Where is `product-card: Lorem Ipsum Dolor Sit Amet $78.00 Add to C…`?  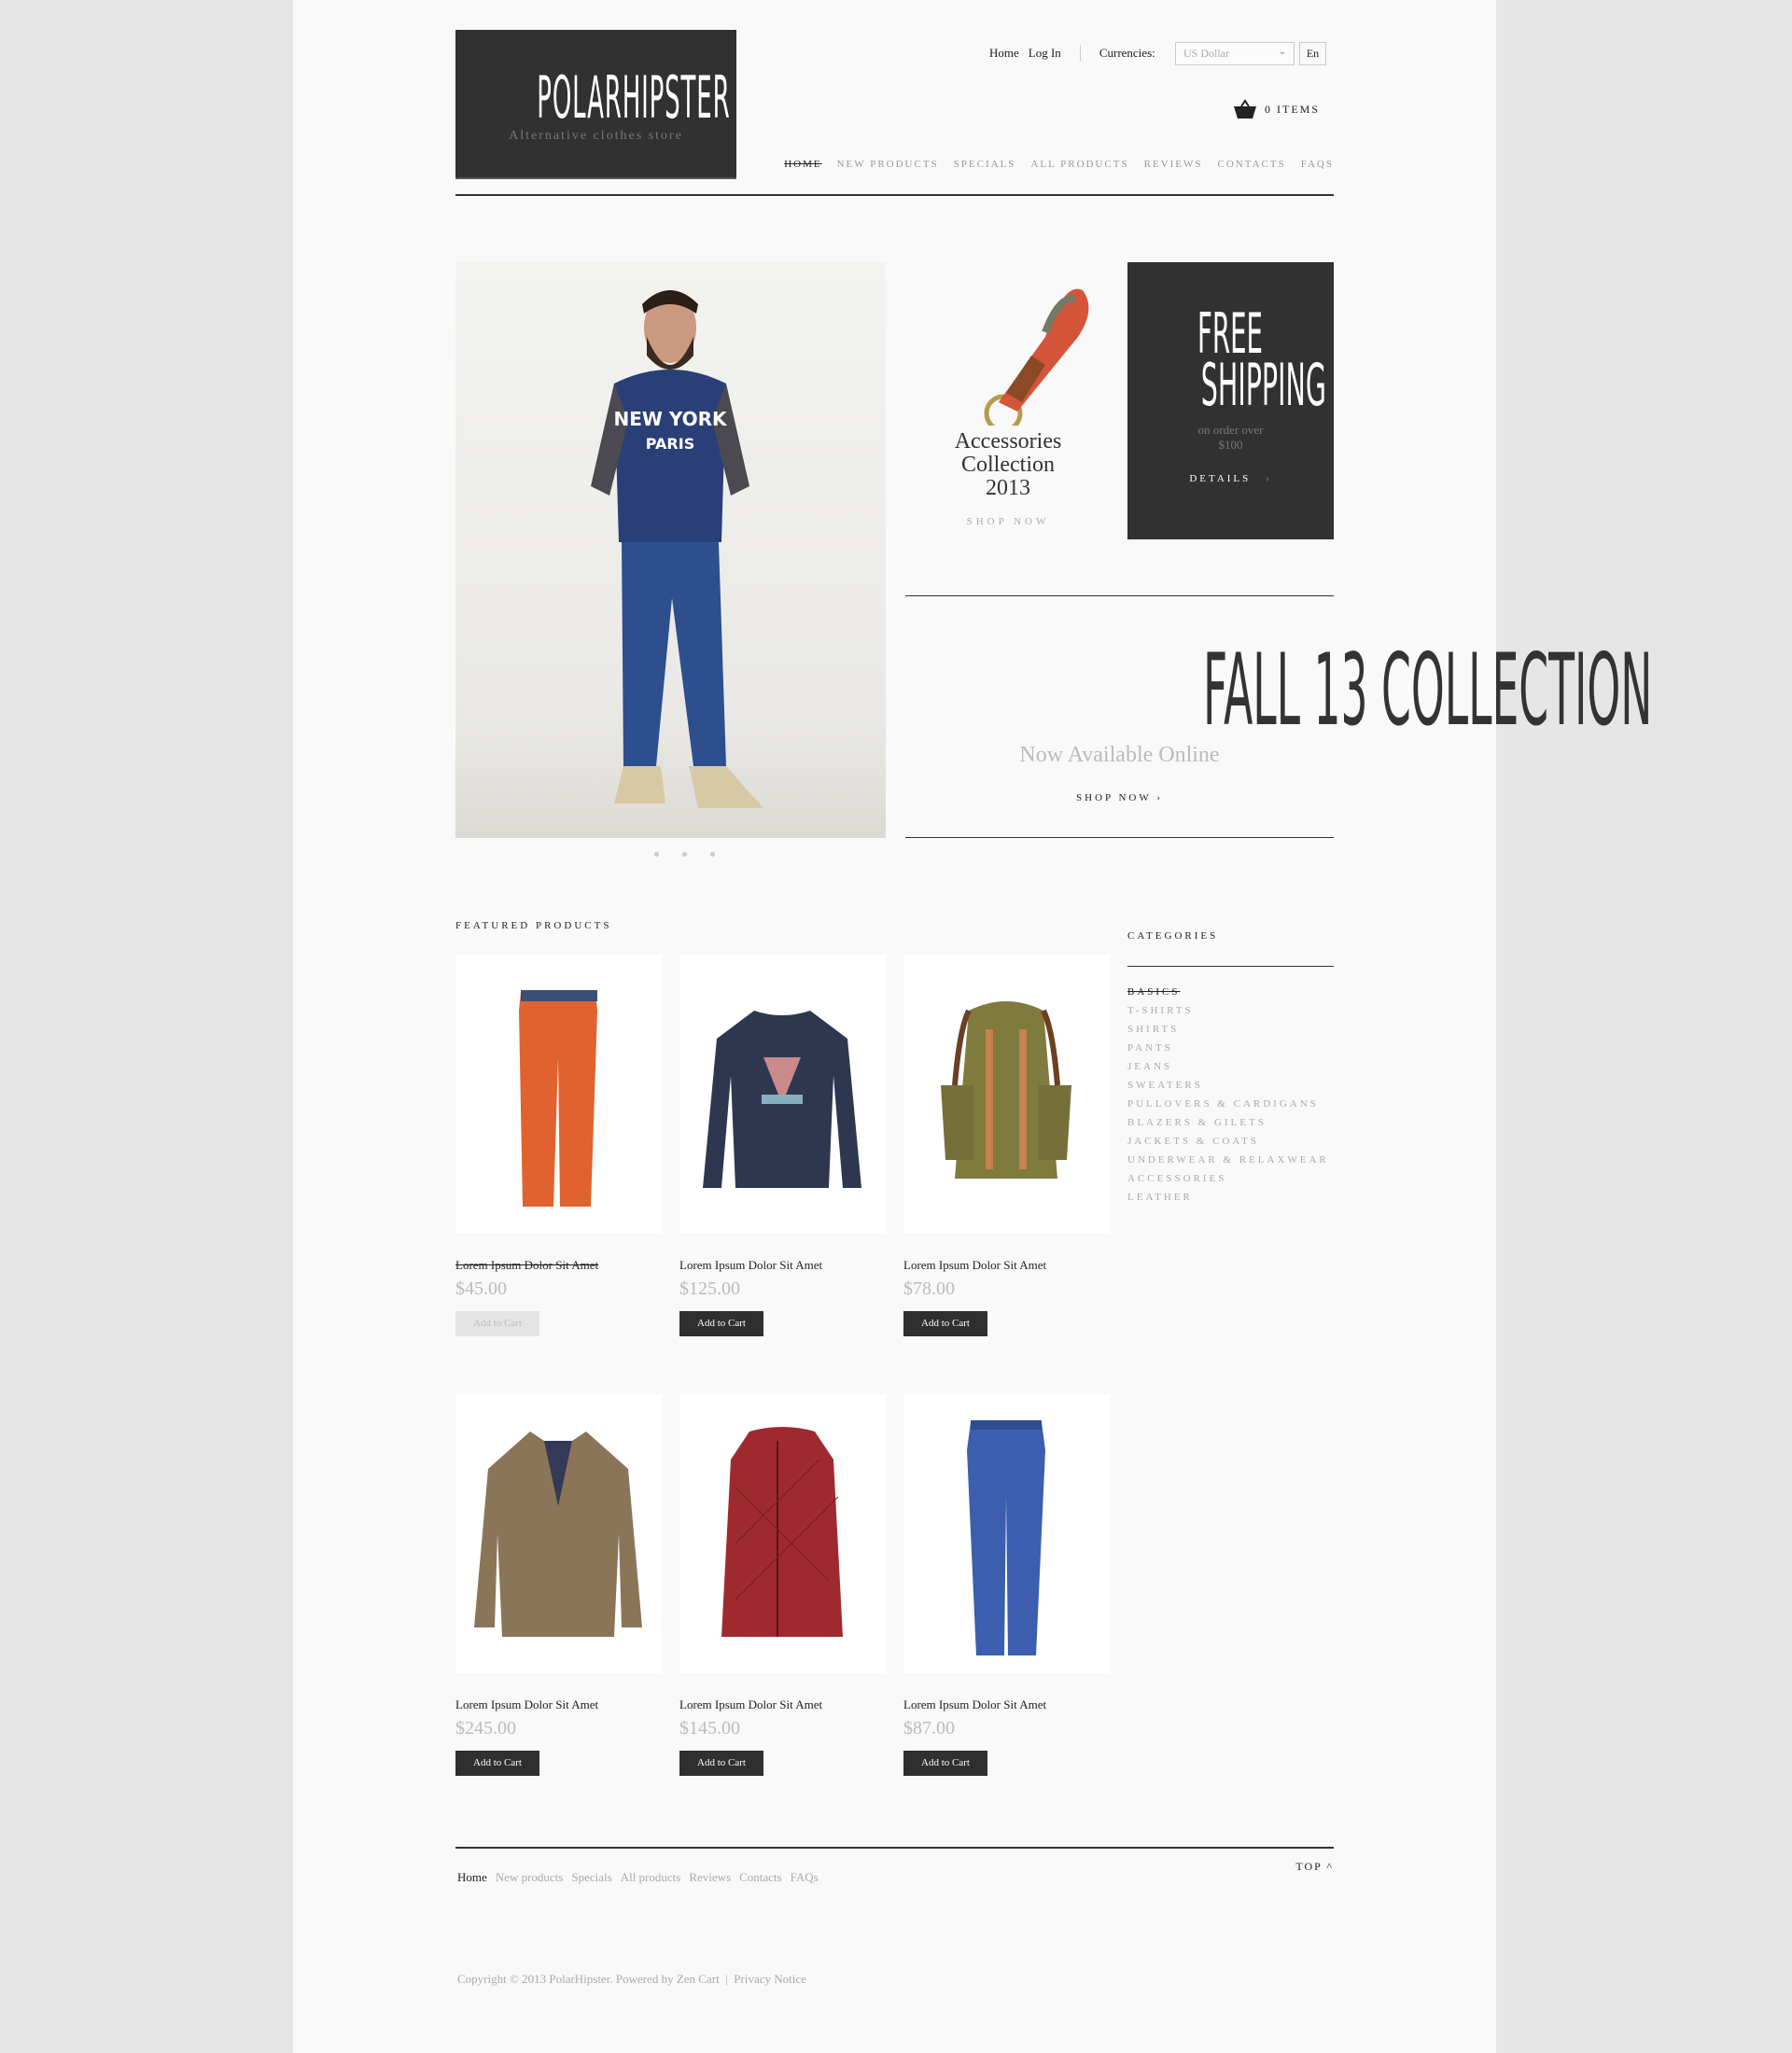
product-card: Lorem Ipsum Dolor Sit Amet $78.00 Add to C… is located at coordinates (1006, 1145).